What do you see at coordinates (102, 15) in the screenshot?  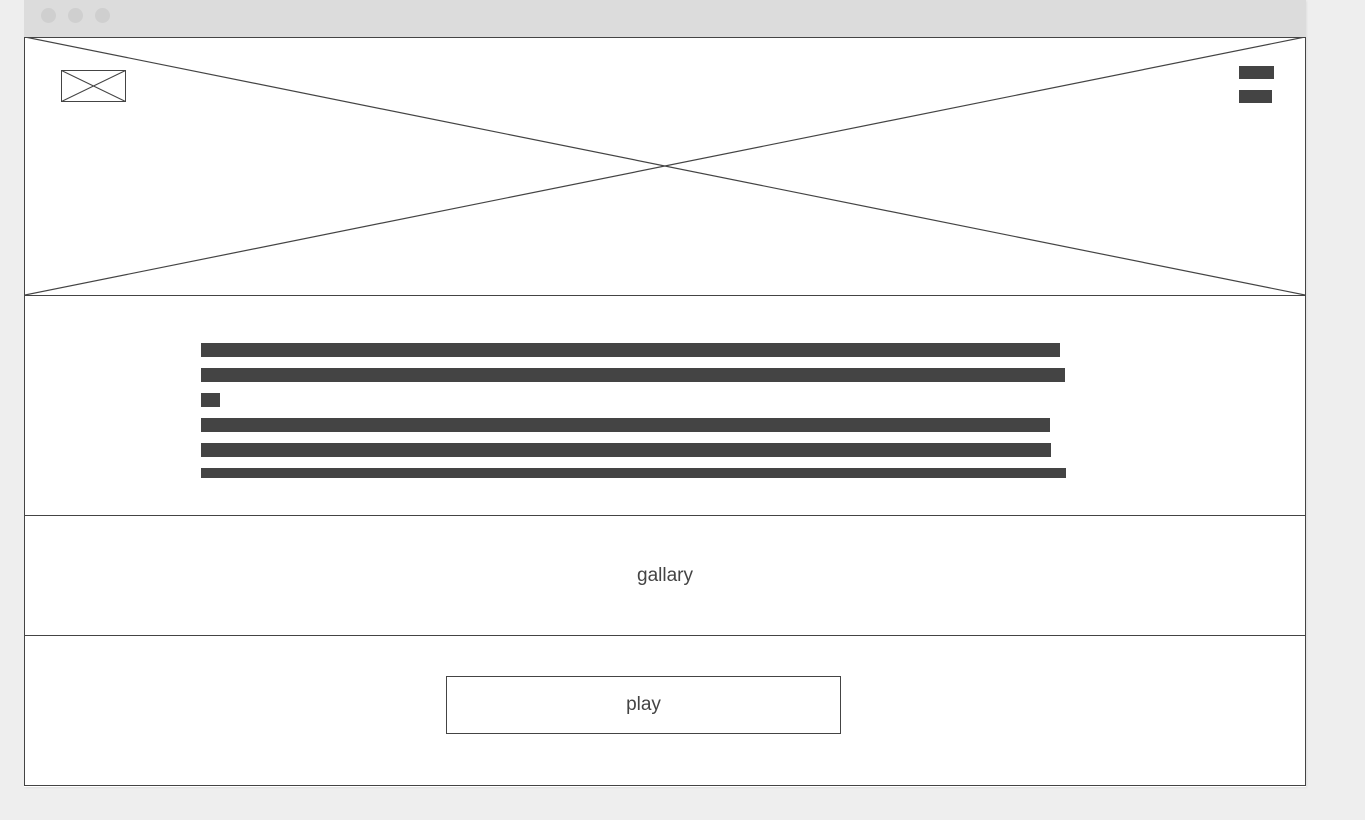 I see `window-maximize-dot` at bounding box center [102, 15].